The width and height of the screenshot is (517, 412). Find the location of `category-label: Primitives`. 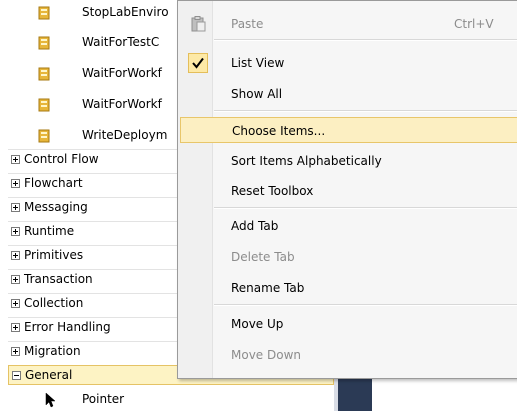

category-label: Primitives is located at coordinates (54, 255).